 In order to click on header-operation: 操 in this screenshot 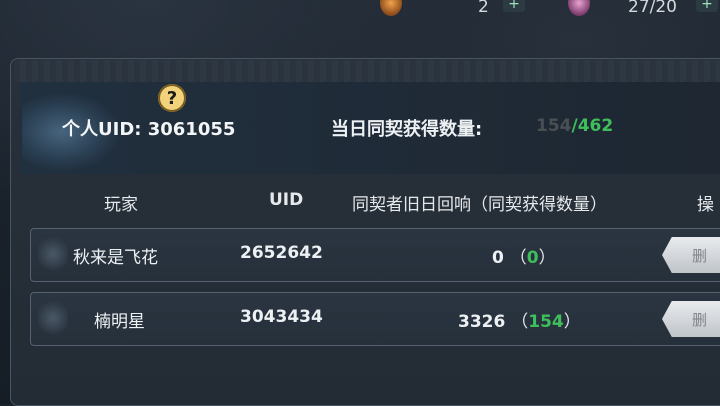, I will do `click(705, 205)`.